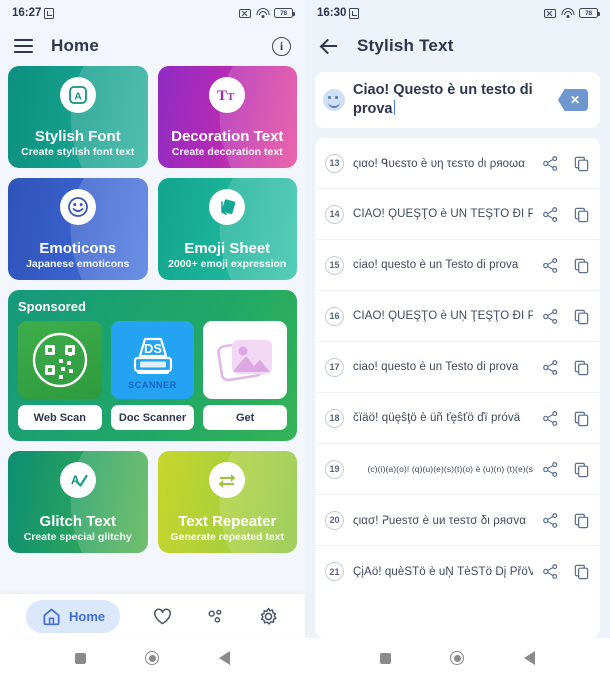 This screenshot has width=610, height=678. I want to click on list-item: 13 ςιαο! ᑫυєsτο è υη τєsτο ძι ρяοωα, so click(457, 163).